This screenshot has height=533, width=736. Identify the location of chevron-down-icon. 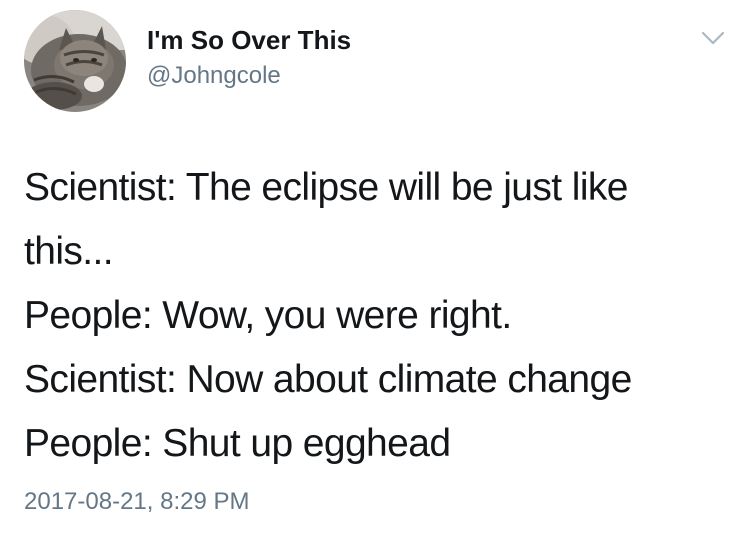
(713, 38).